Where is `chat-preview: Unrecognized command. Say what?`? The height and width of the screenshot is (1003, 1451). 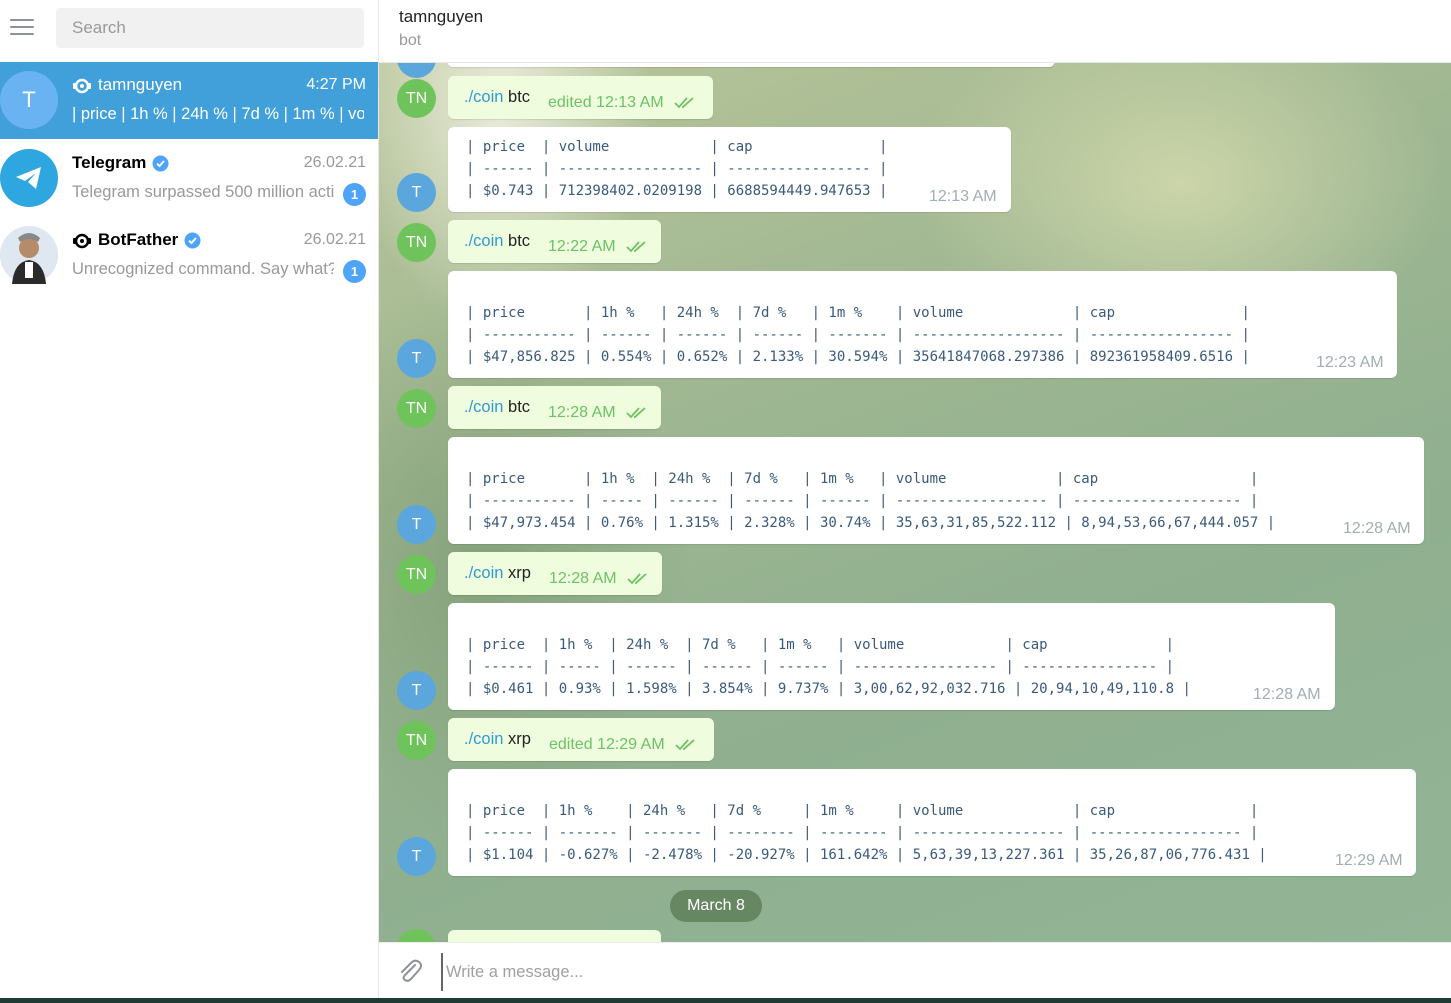 chat-preview: Unrecognized command. Say what? is located at coordinates (203, 269).